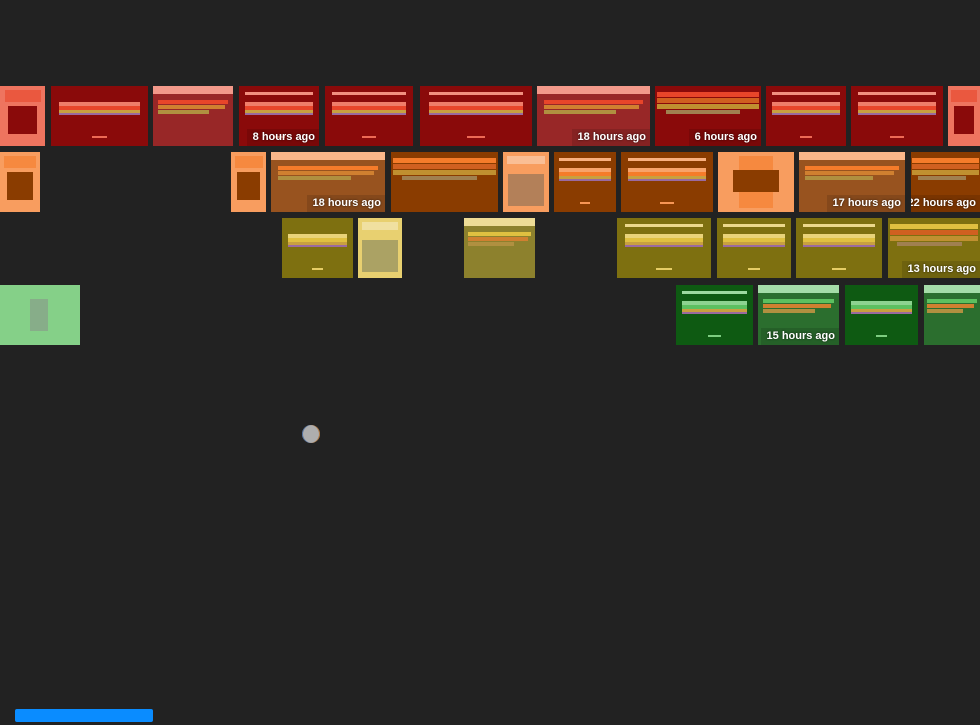 The height and width of the screenshot is (725, 980). Describe the element at coordinates (934, 248) in the screenshot. I see `brick-yellow-6: 13 hours ago` at that location.